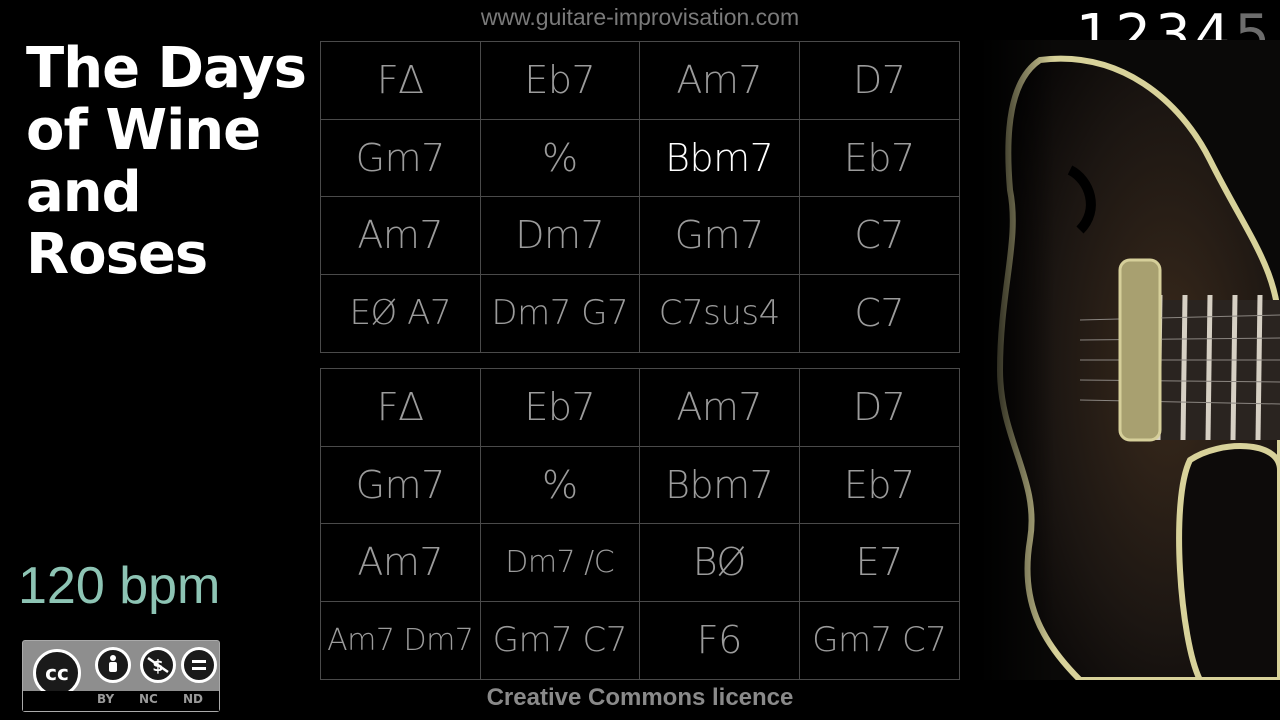  I want to click on attribution-icon, so click(113, 665).